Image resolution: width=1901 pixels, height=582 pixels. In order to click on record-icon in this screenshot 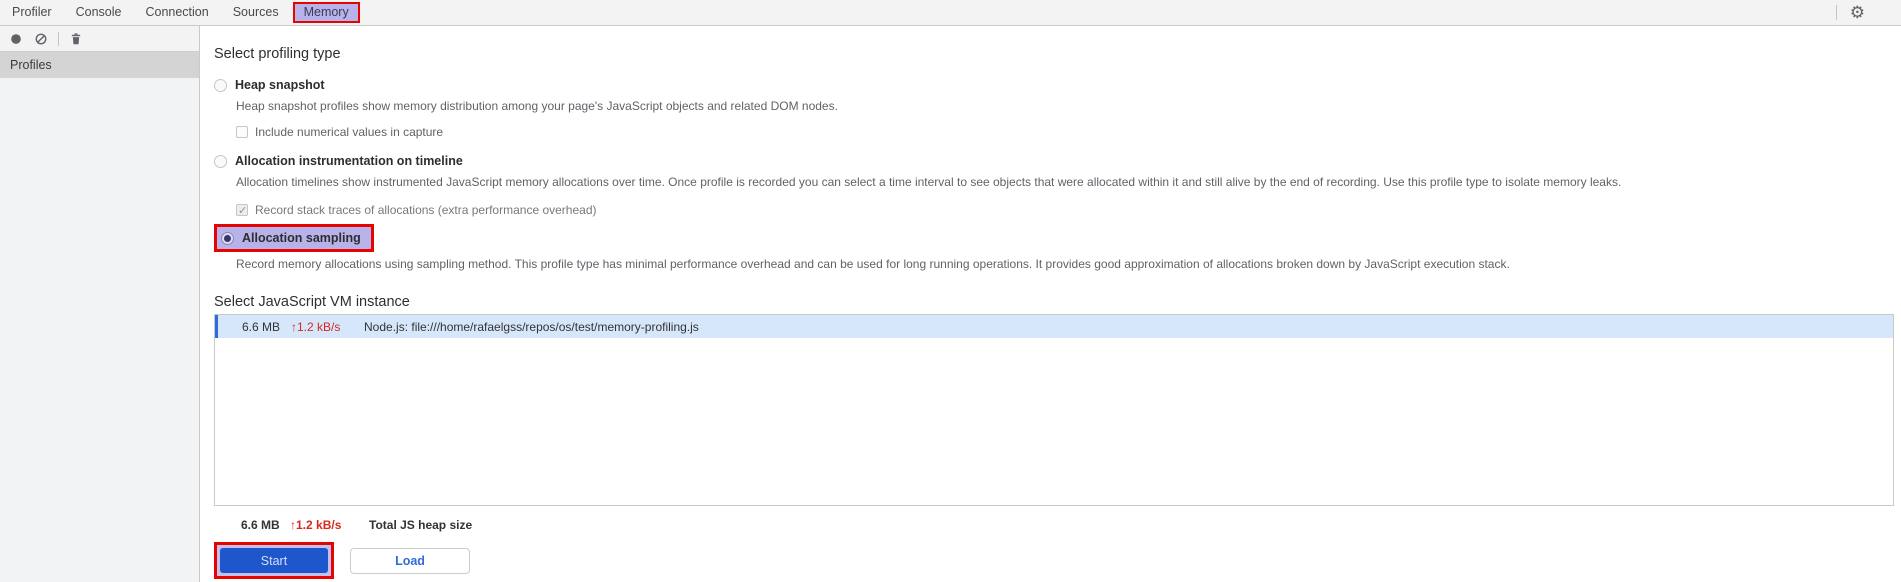, I will do `click(16, 39)`.